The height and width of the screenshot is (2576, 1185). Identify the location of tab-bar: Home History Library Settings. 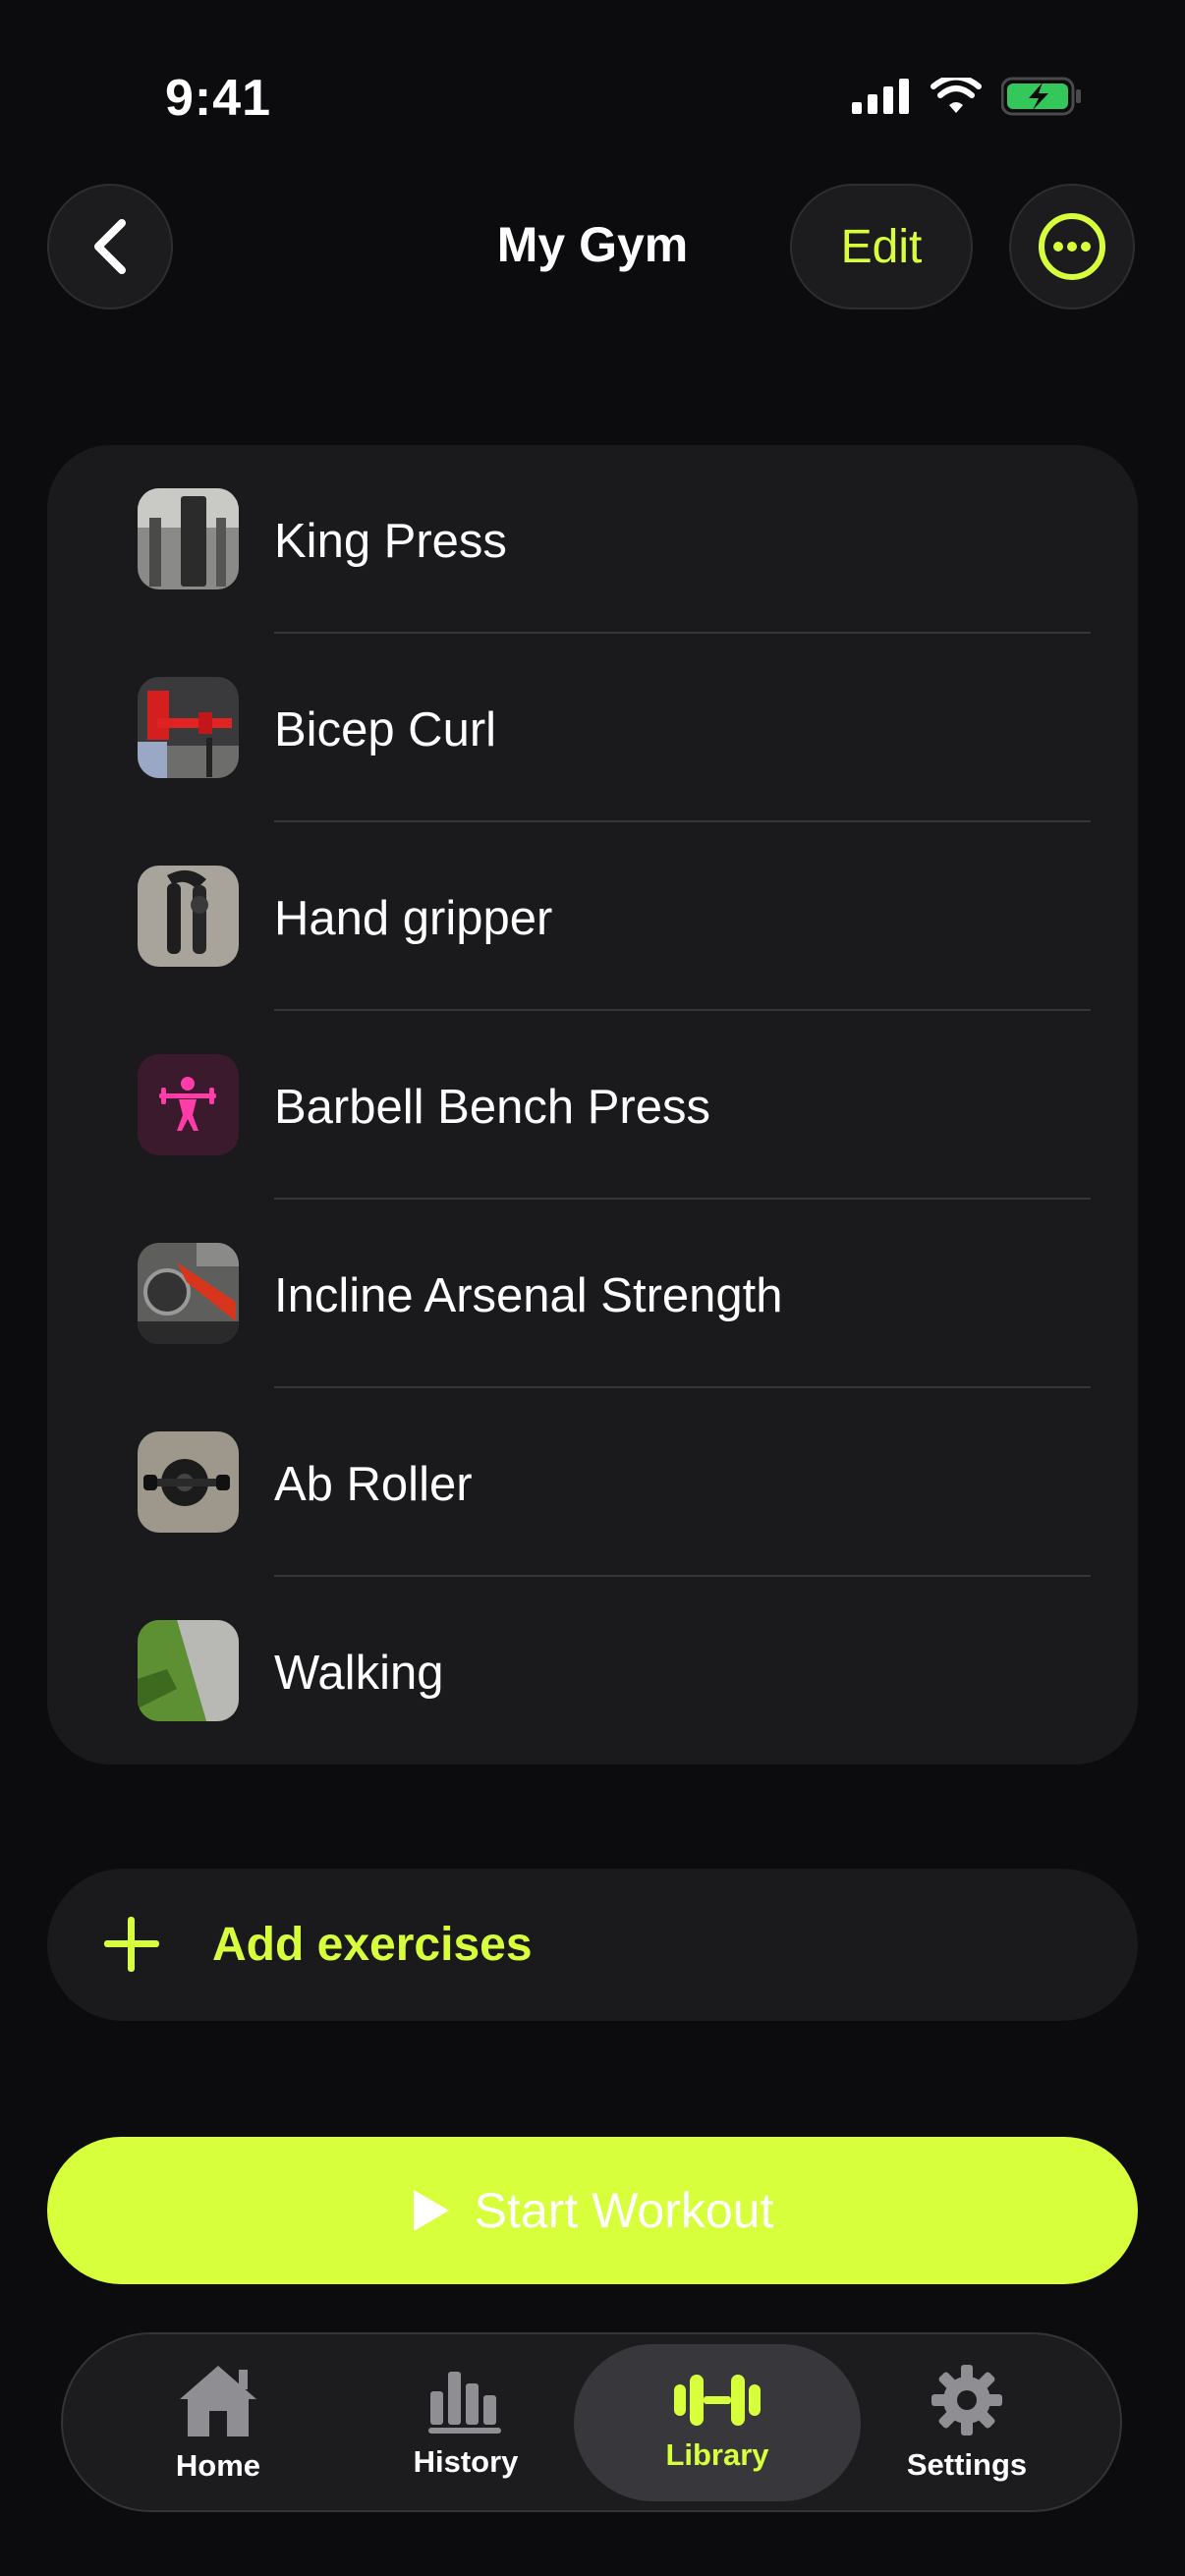
(592, 2422).